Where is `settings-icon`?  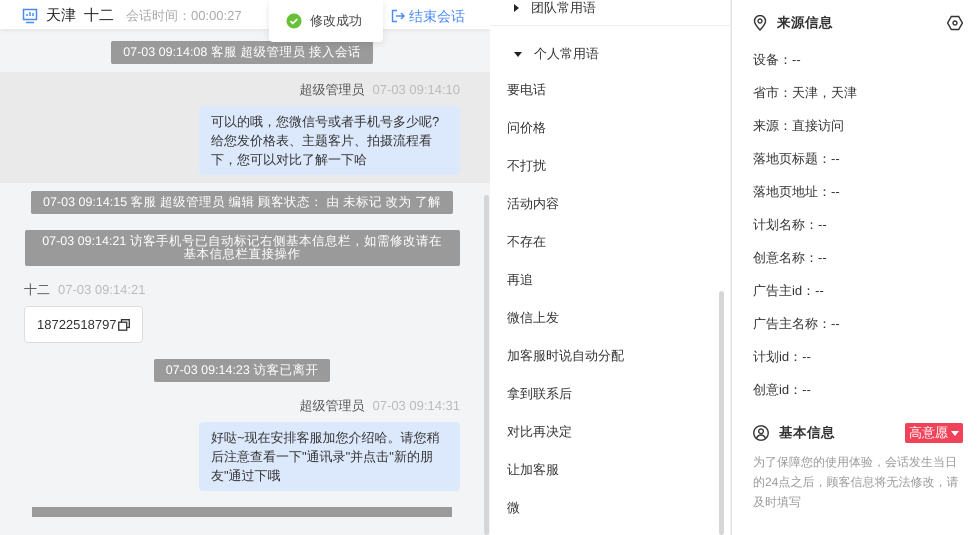
settings-icon is located at coordinates (955, 23).